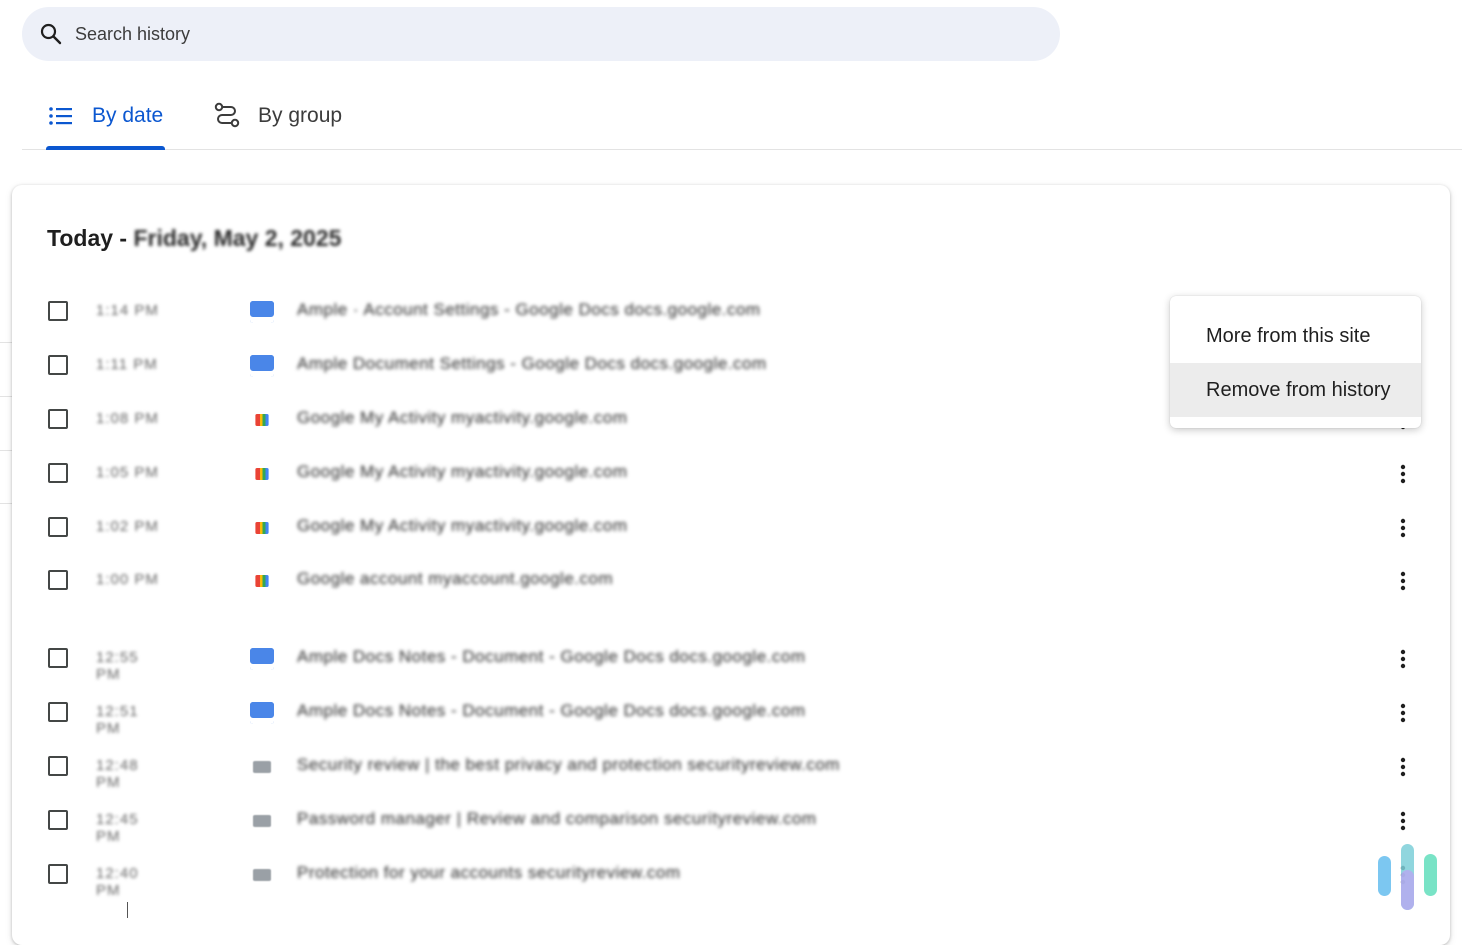 This screenshot has width=1462, height=945. Describe the element at coordinates (742, 117) in the screenshot. I see `view-tabs: By date By group` at that location.